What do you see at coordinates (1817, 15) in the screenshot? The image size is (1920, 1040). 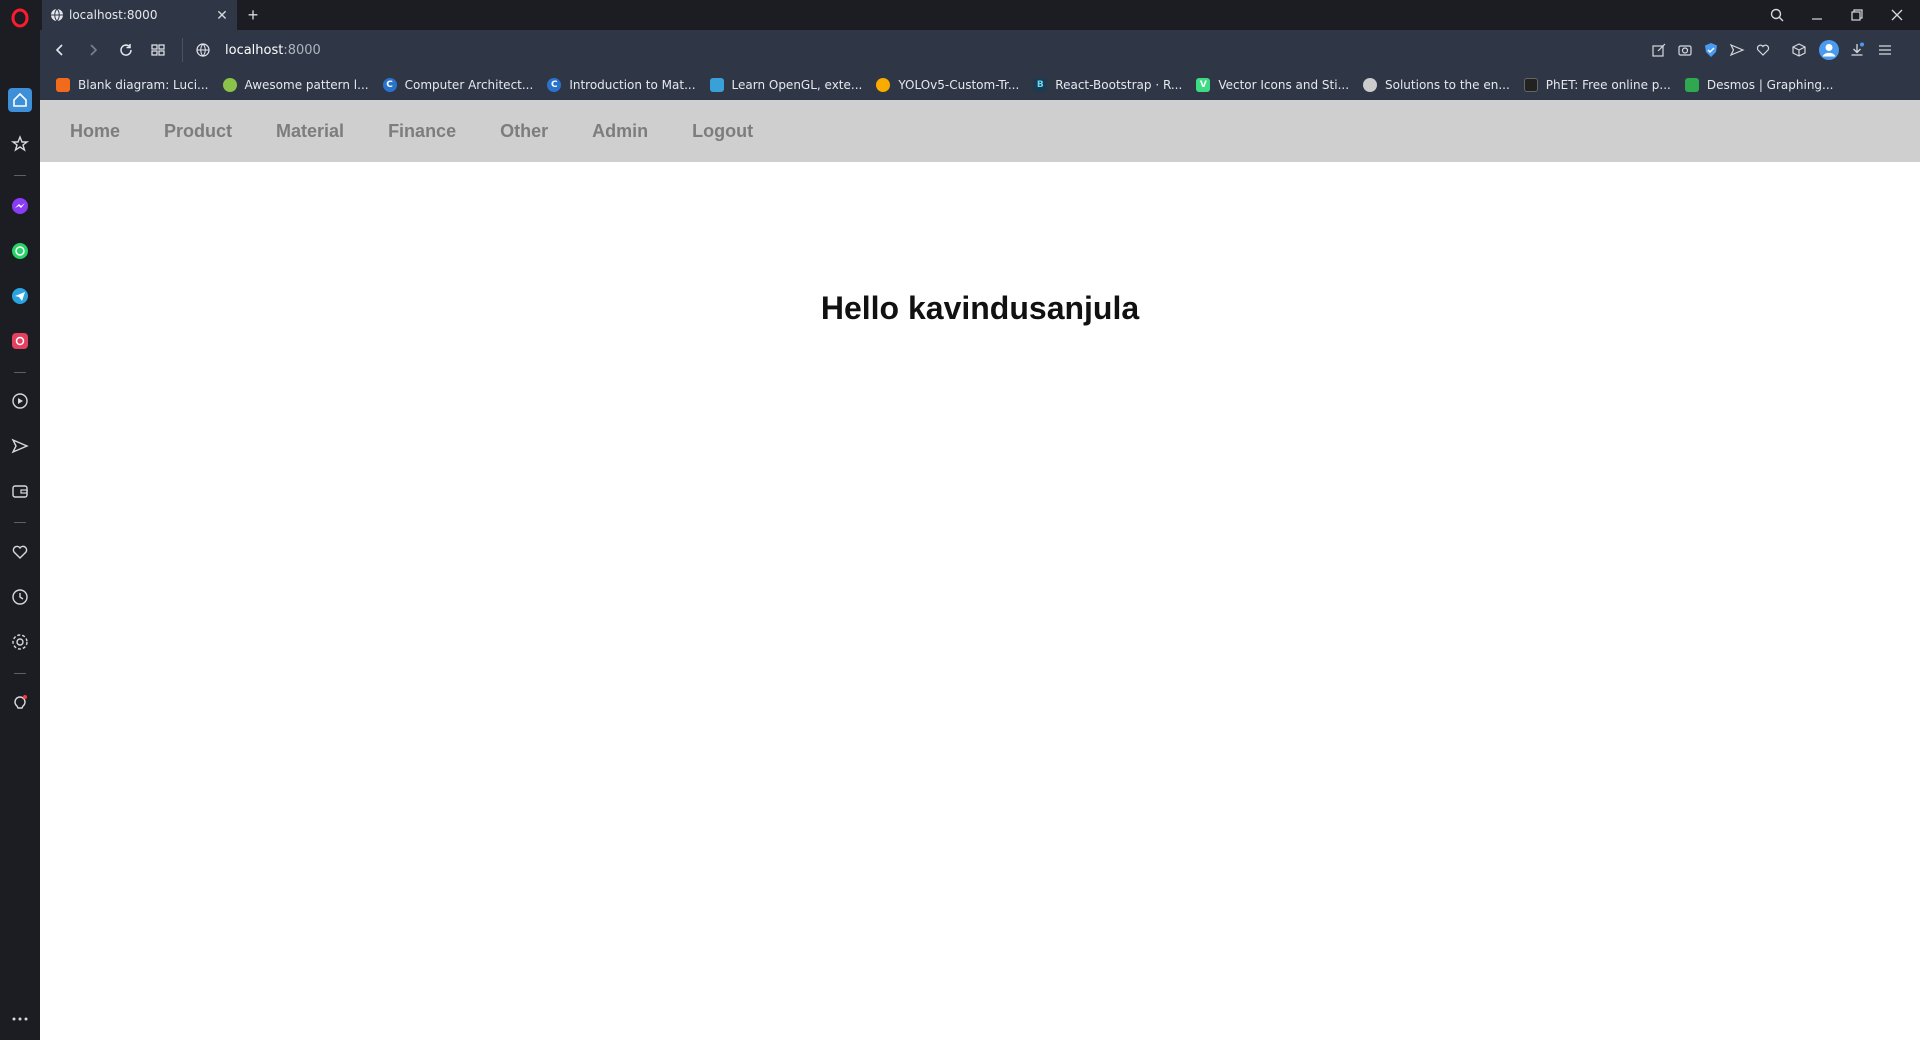 I see `minimize-icon` at bounding box center [1817, 15].